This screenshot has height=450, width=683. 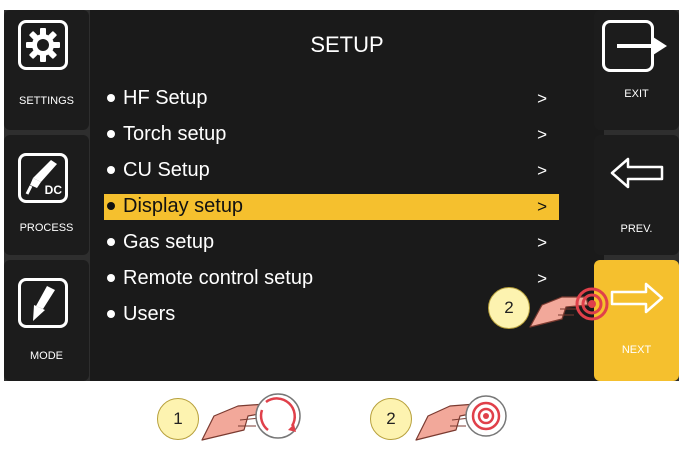 What do you see at coordinates (149, 314) in the screenshot?
I see `menu-item-label: Users` at bounding box center [149, 314].